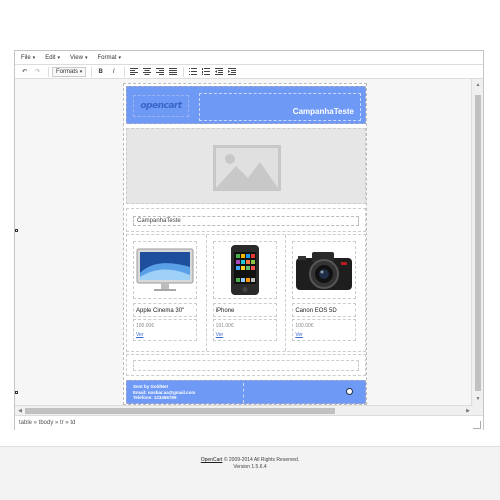 The image size is (500, 500). I want to click on horizontal-scrollbar: ◀ ▶, so click(244, 410).